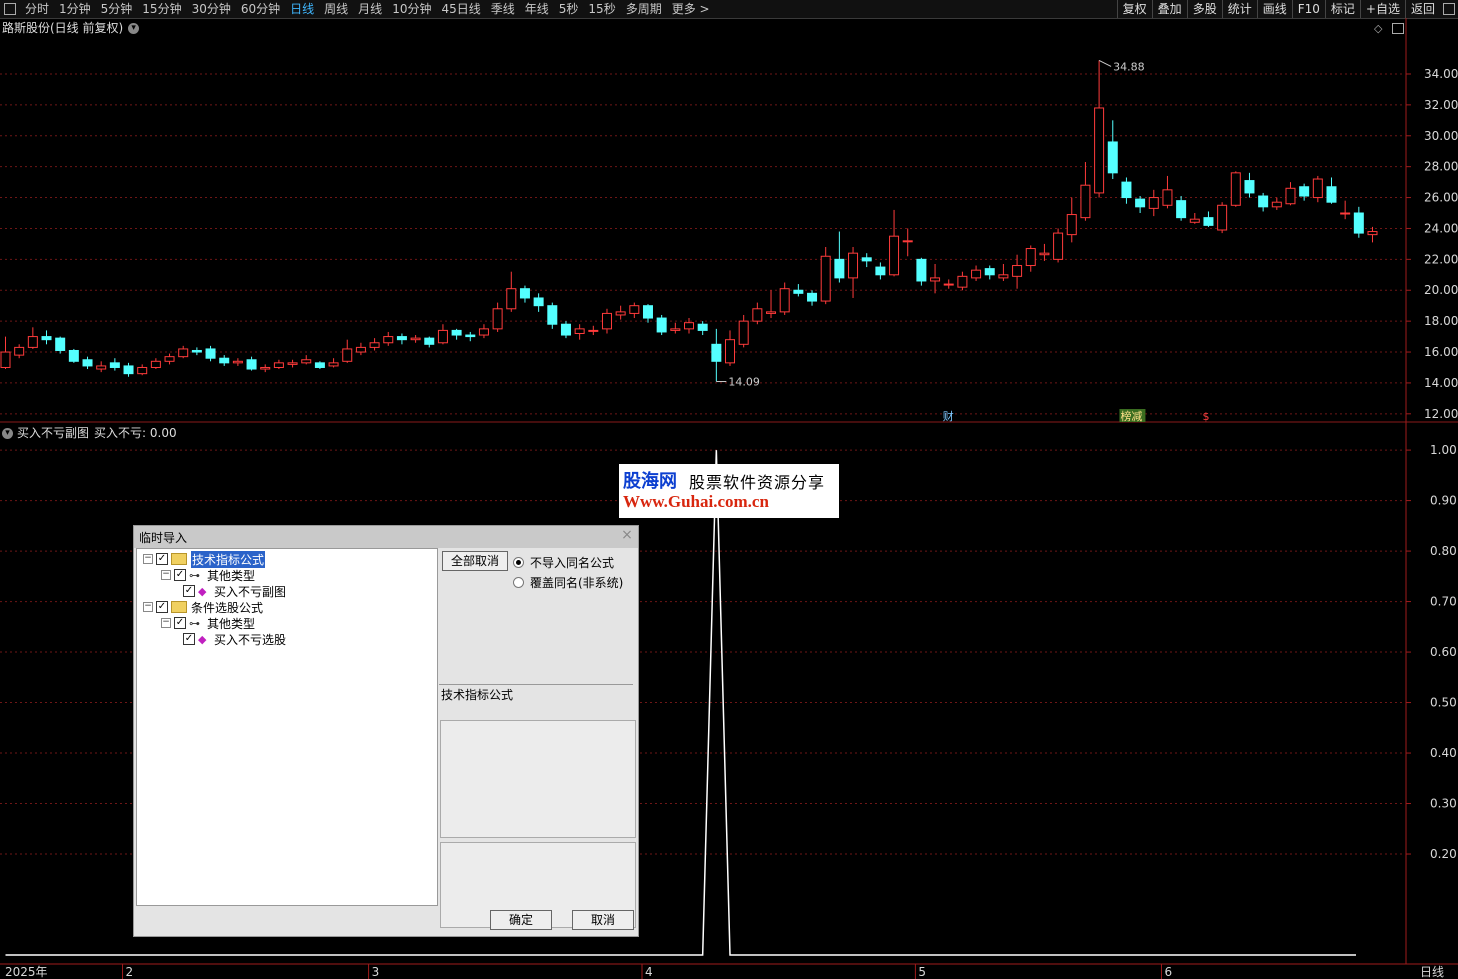 This screenshot has width=1458, height=979. Describe the element at coordinates (538, 779) in the screenshot. I see `description-box` at that location.